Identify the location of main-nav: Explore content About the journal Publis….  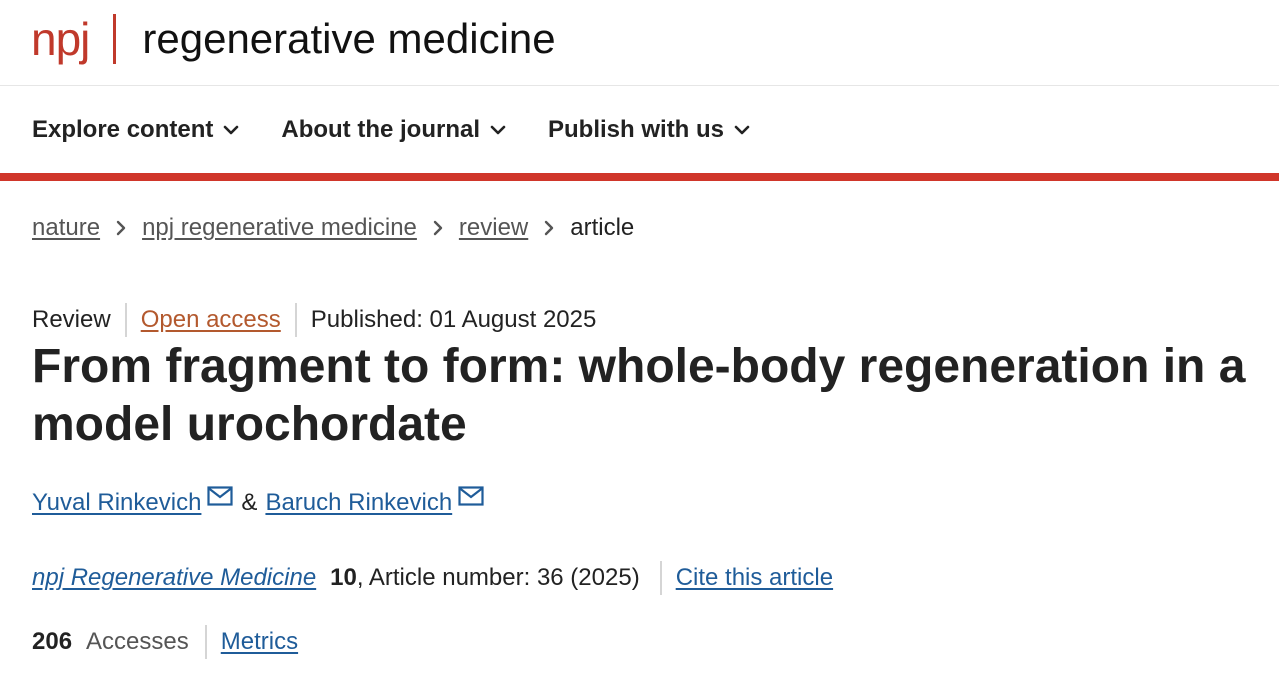
(412, 130).